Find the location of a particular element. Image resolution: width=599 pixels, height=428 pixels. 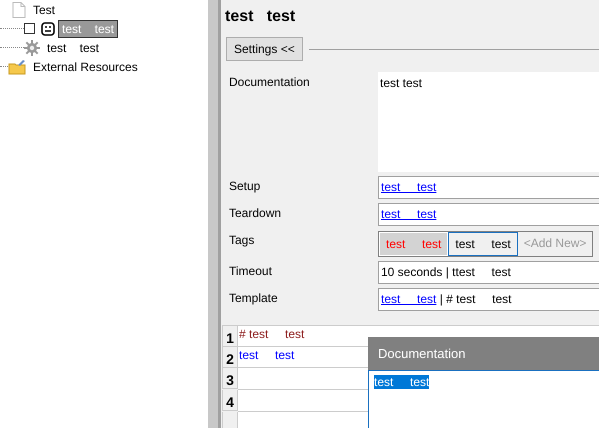

field-label: Setup is located at coordinates (245, 186).